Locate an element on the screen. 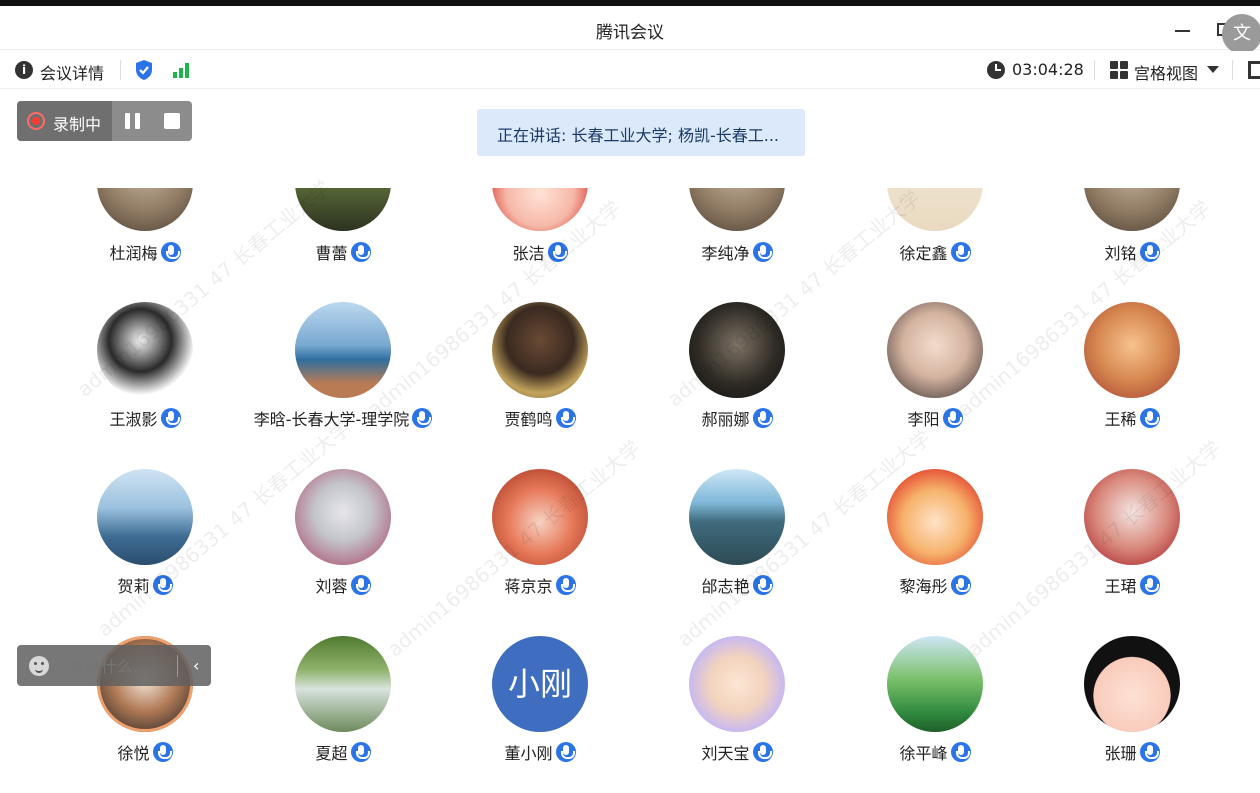  participant-name: 张珊 is located at coordinates (1120, 753).